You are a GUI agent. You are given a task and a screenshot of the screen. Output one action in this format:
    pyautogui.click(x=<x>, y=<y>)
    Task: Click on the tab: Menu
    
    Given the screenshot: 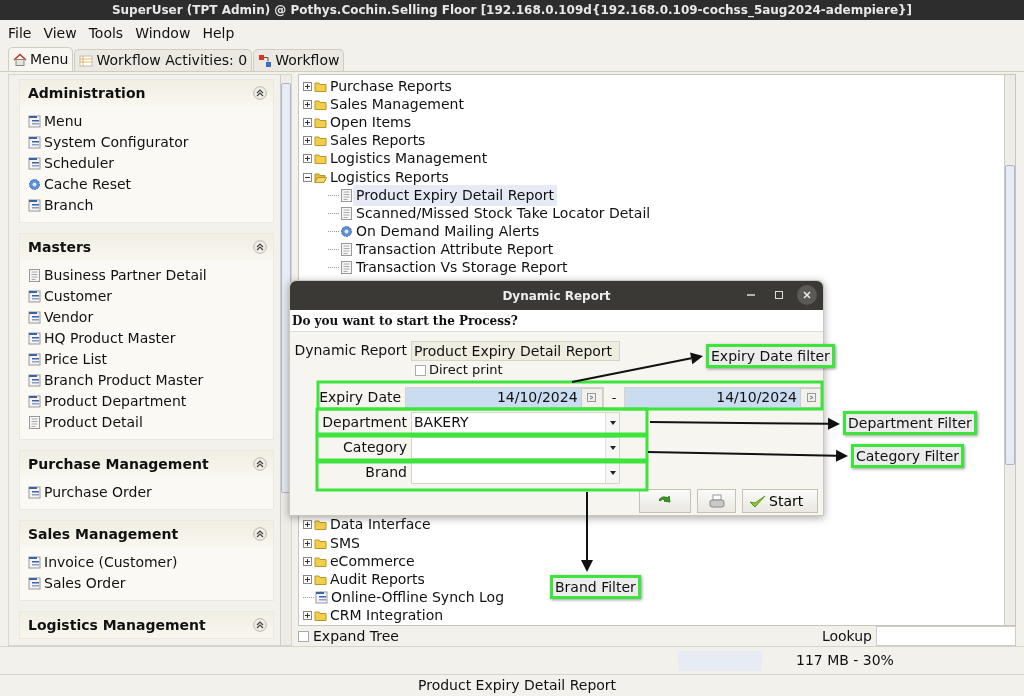 What is the action you would take?
    pyautogui.click(x=41, y=59)
    